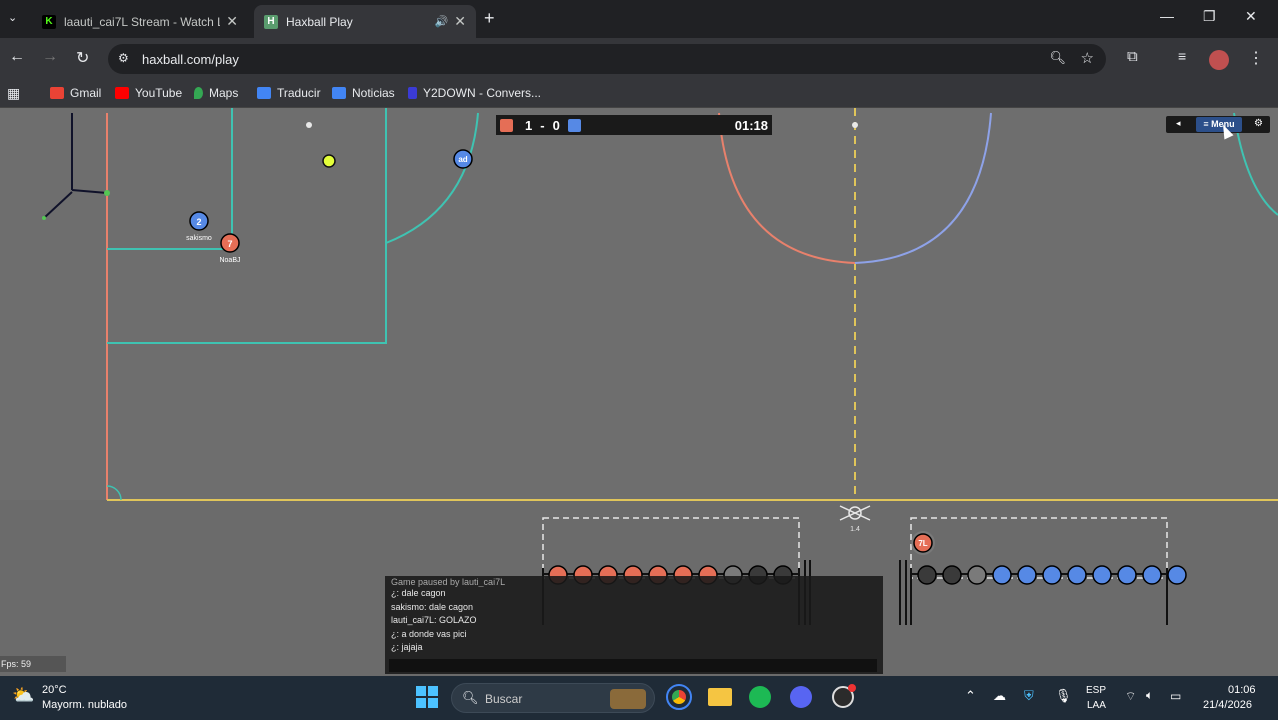  What do you see at coordinates (224, 93) in the screenshot?
I see `bookmark-label: Maps` at bounding box center [224, 93].